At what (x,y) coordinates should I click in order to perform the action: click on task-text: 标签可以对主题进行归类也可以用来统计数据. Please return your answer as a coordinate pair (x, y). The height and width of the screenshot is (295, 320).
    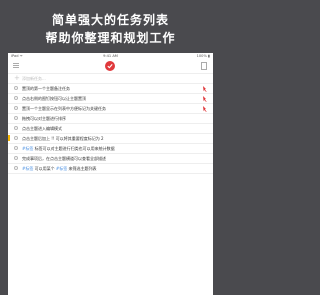
    Looking at the image, I should click on (74, 148).